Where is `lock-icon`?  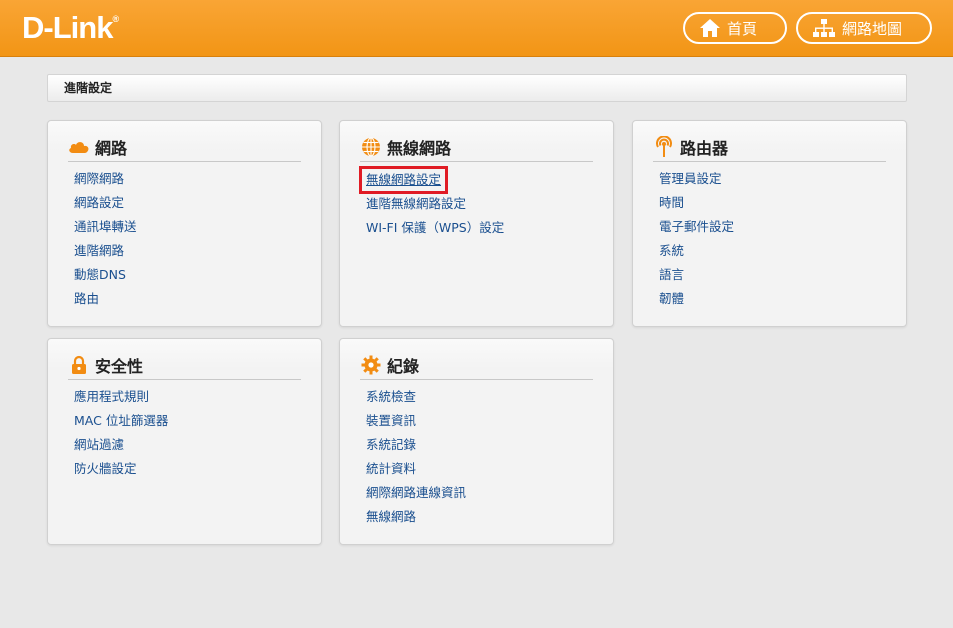
lock-icon is located at coordinates (79, 365).